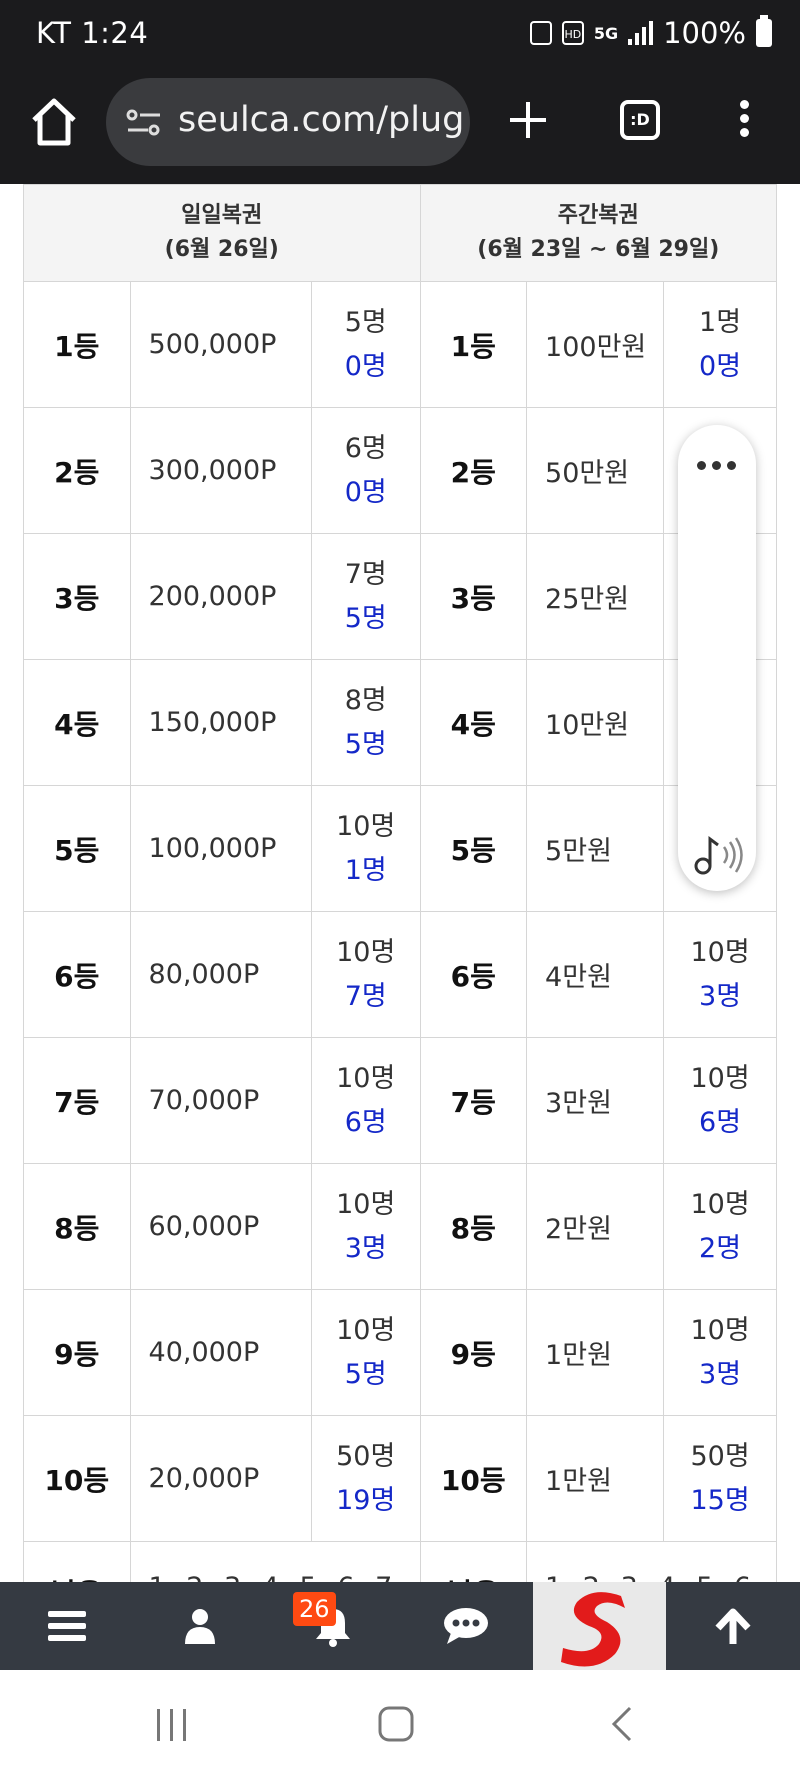 Image resolution: width=800 pixels, height=1778 pixels. I want to click on menu-button, so click(66, 1626).